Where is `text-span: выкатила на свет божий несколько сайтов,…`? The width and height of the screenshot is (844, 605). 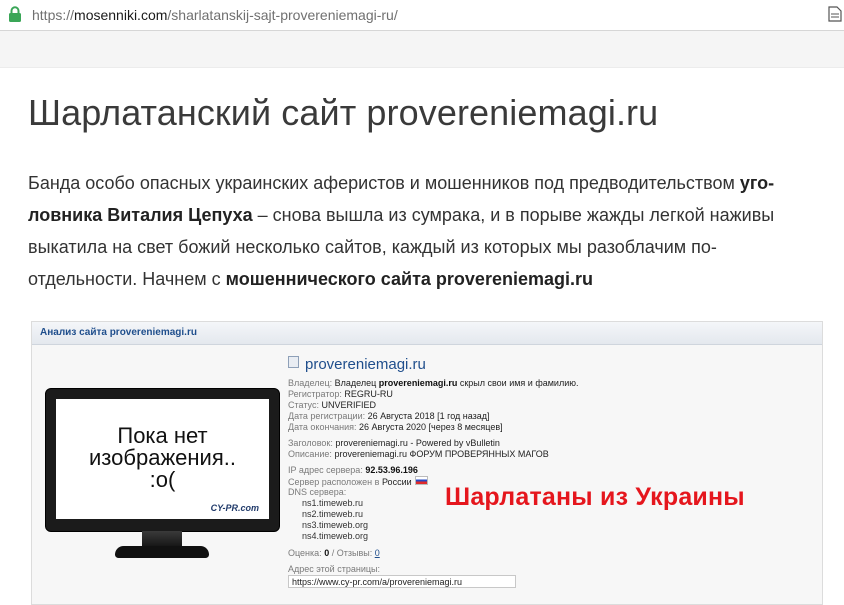 text-span: выкатила на свет божий несколько сайтов,… is located at coordinates (372, 247).